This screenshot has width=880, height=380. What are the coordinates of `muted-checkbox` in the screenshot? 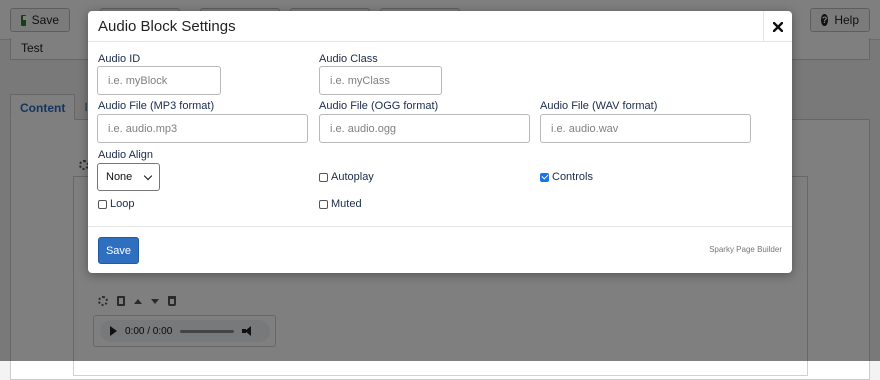 It's located at (323, 204).